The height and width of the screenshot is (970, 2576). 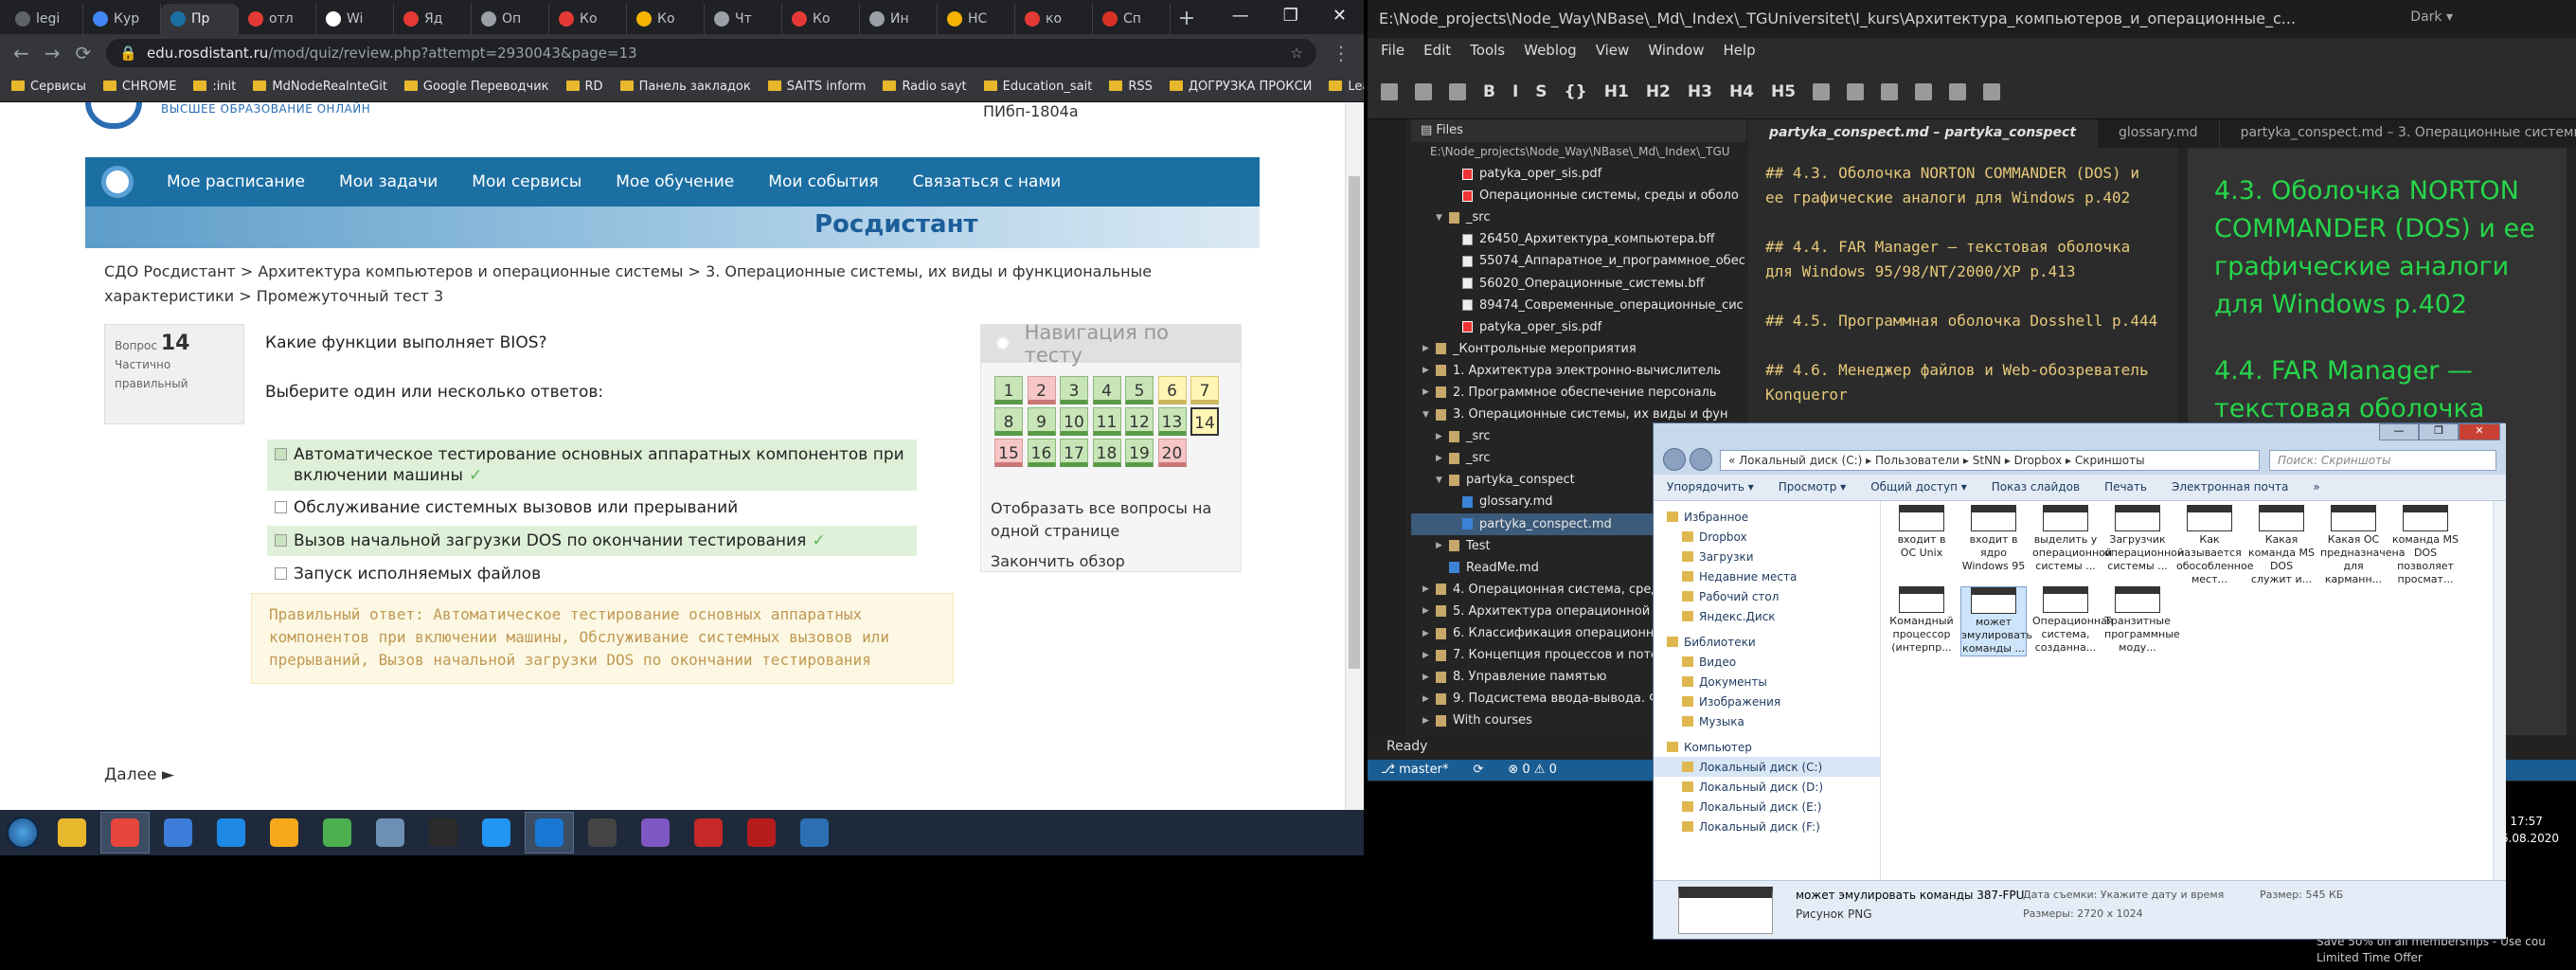 What do you see at coordinates (355, 19) in the screenshot?
I see `browser-tab: Wi` at bounding box center [355, 19].